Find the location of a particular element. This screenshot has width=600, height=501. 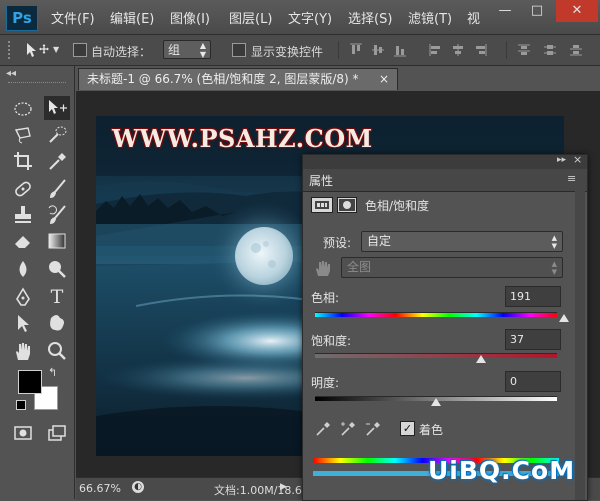

eyedropper-add-icon is located at coordinates (348, 430).